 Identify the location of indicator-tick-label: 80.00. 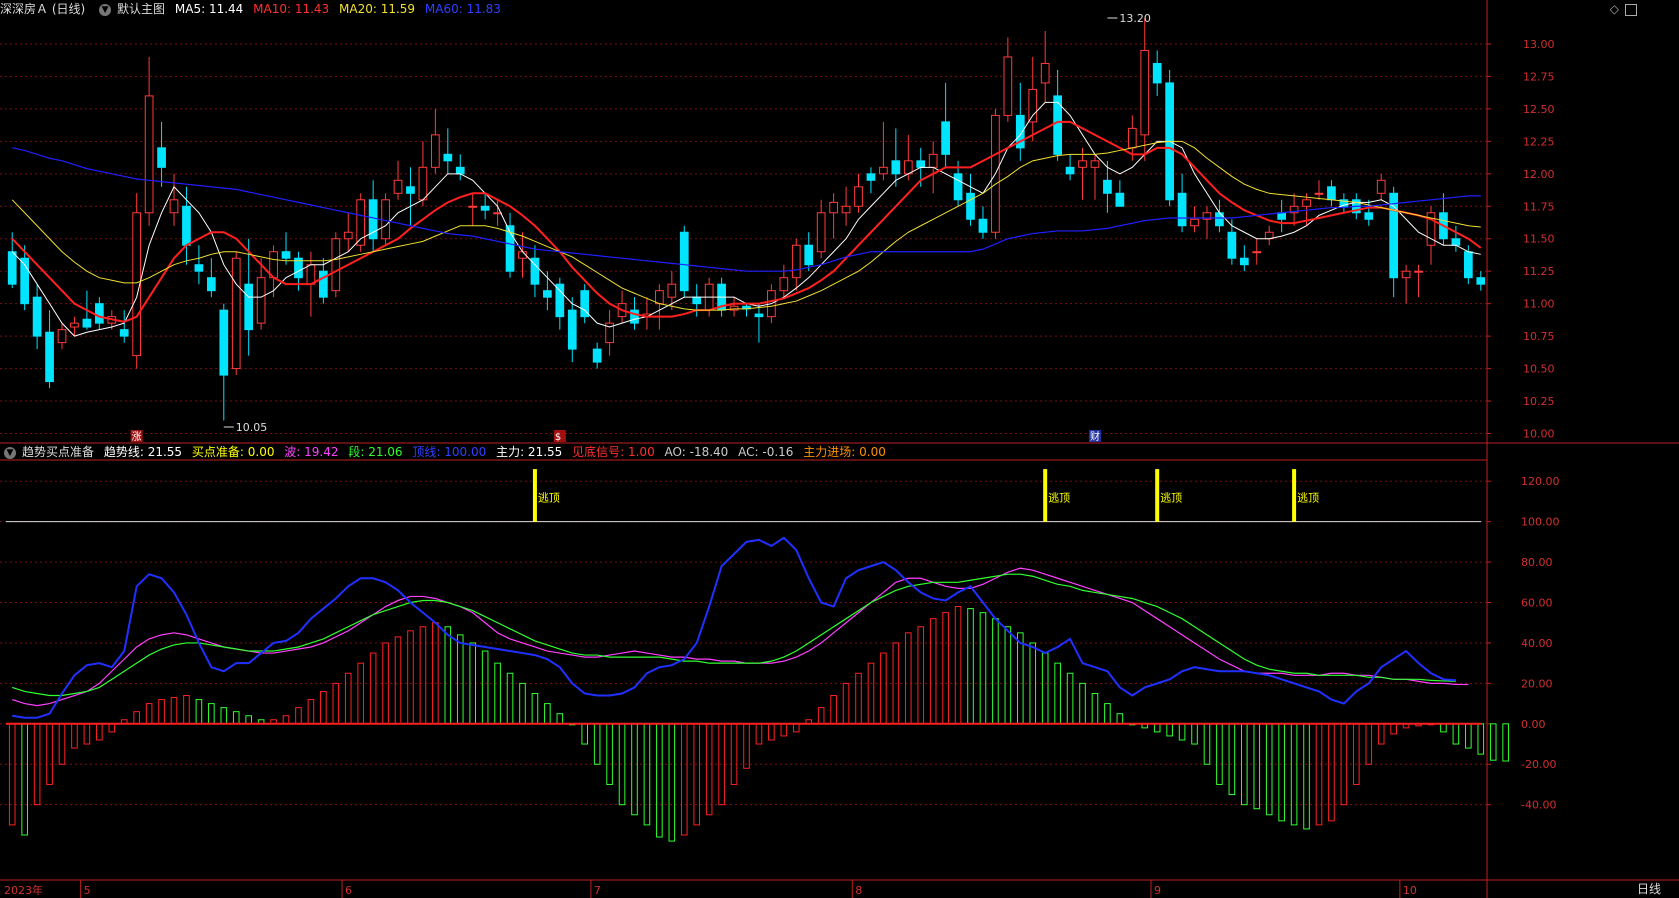
(1537, 562).